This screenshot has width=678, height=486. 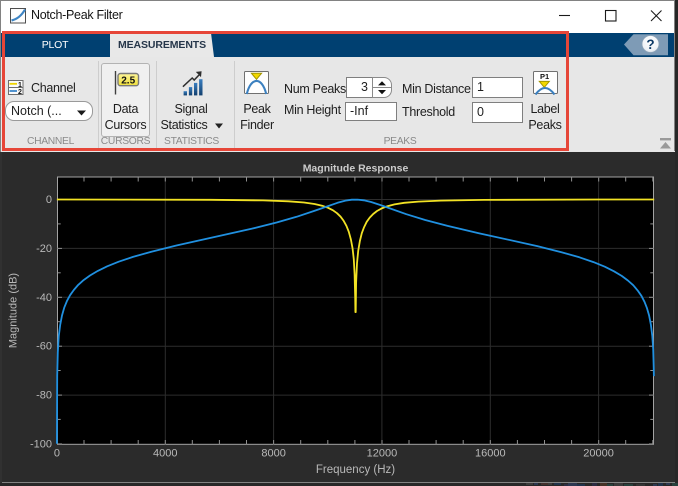 I want to click on svg-text: 8000, so click(x=273, y=454).